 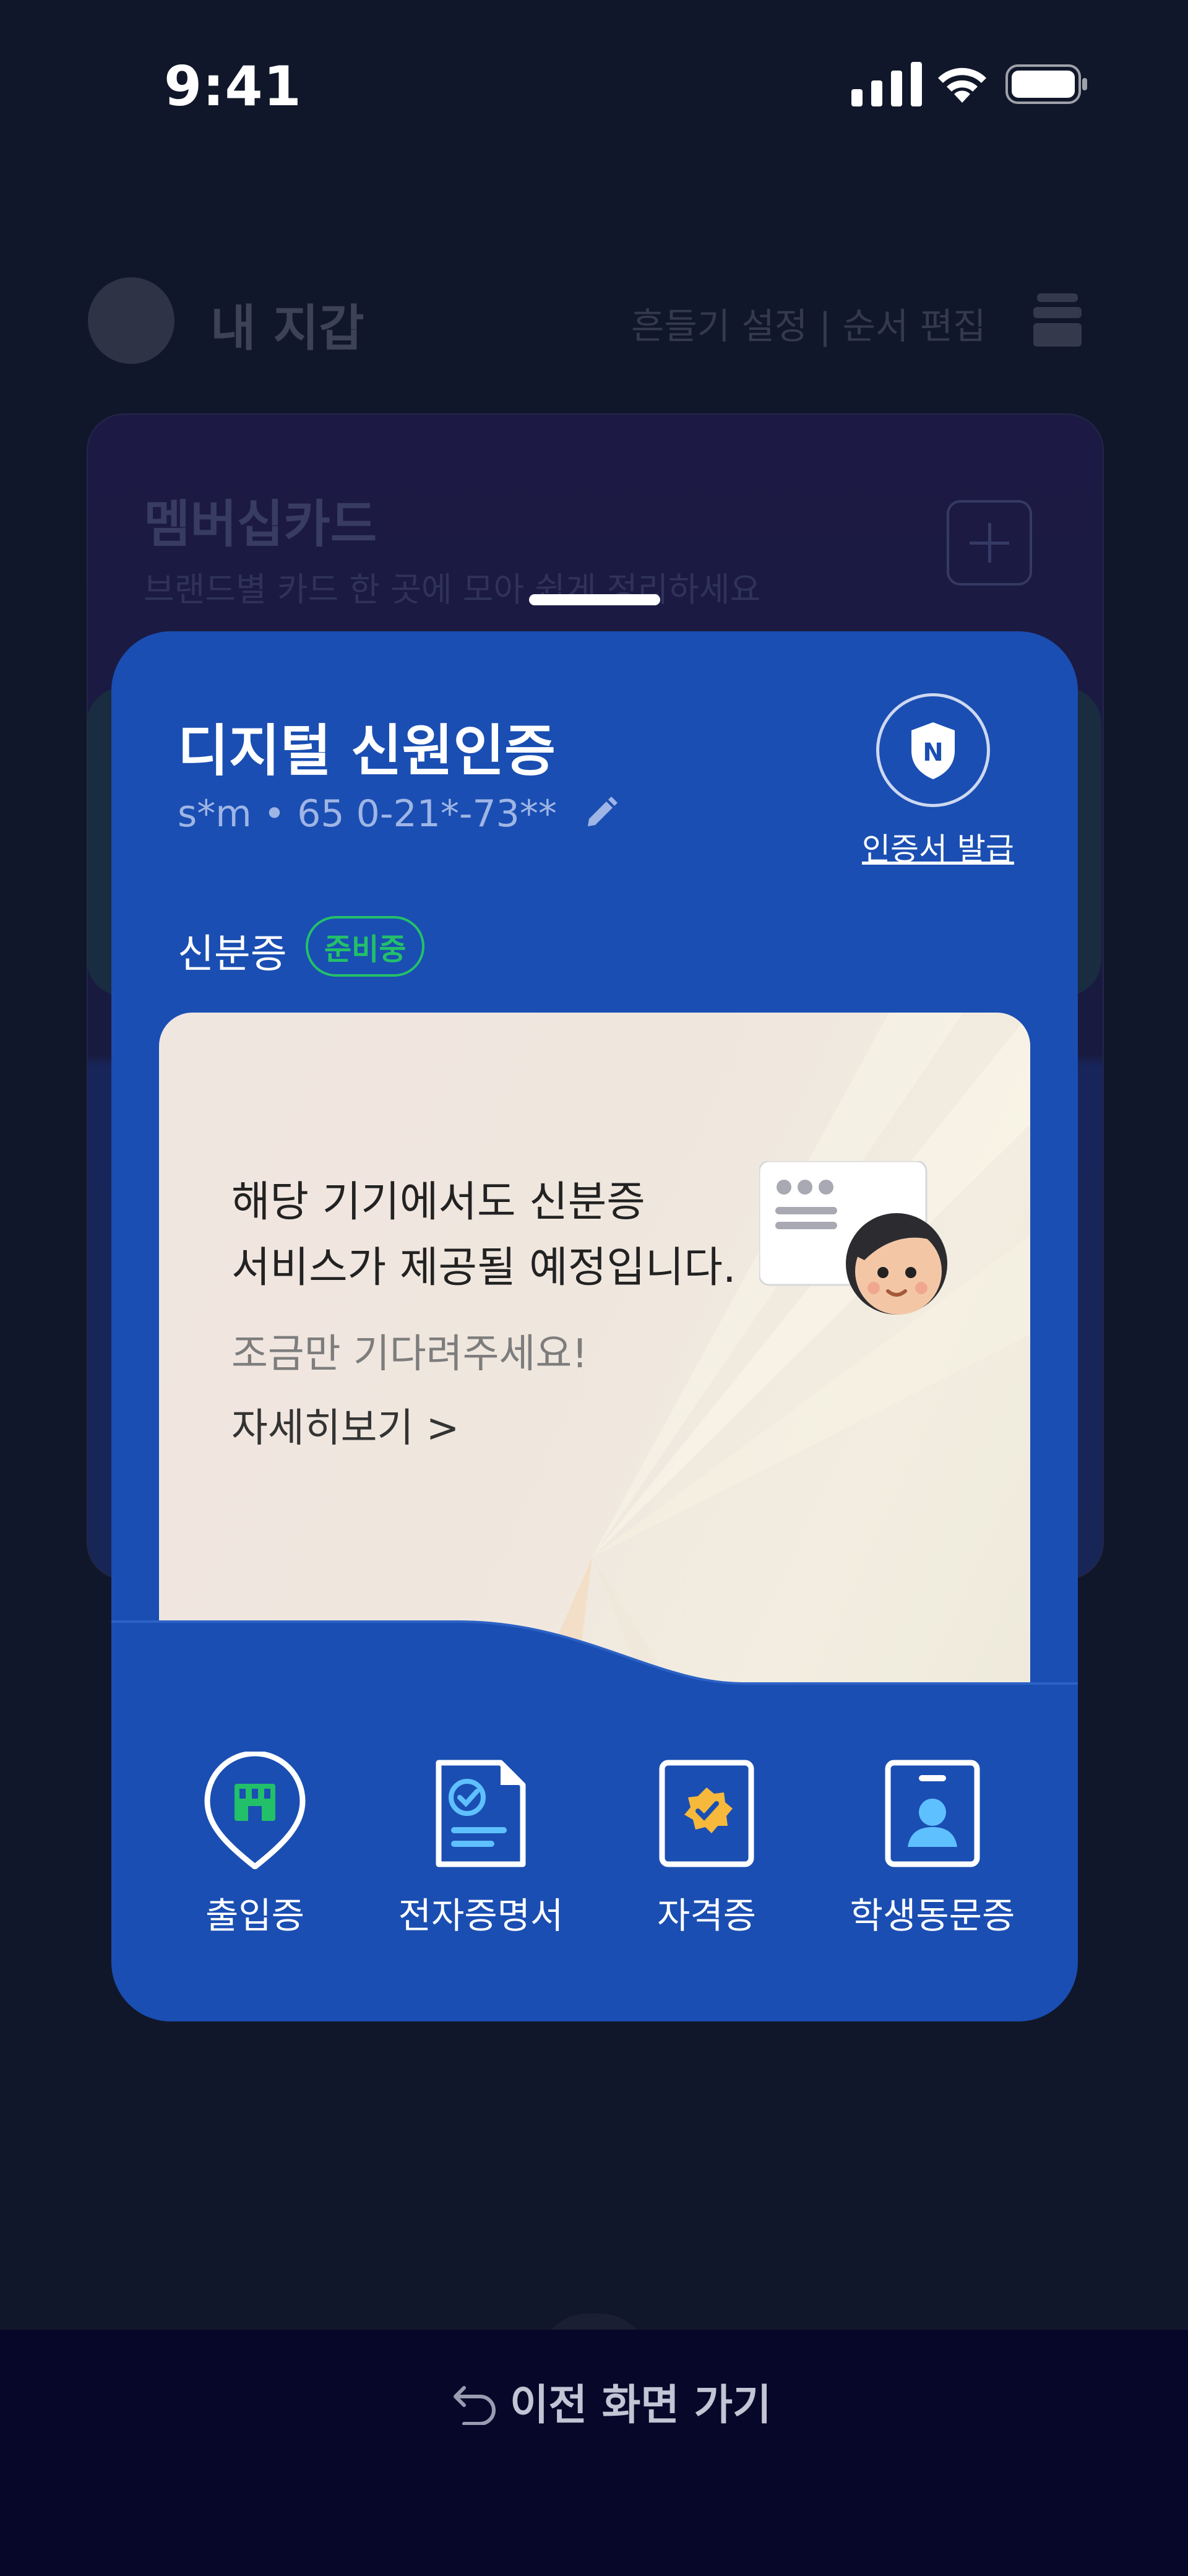 I want to click on shortcut-student-id: 학생동문증, so click(x=932, y=1841).